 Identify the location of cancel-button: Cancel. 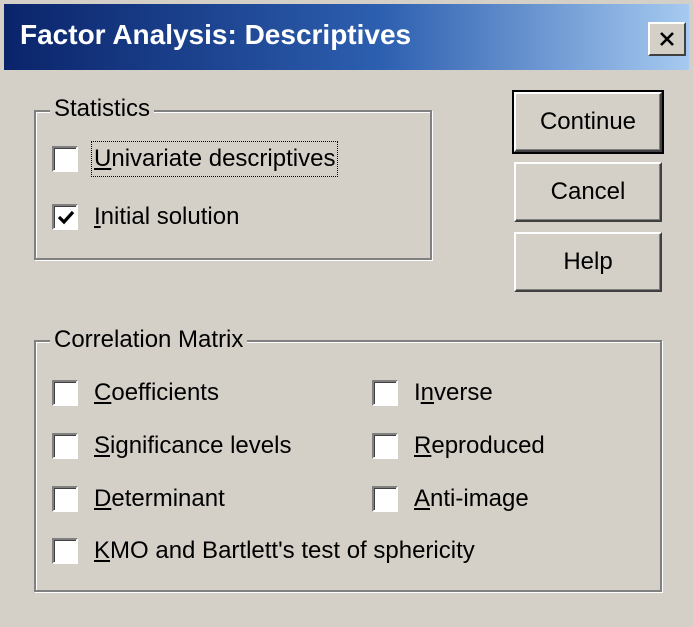
(588, 192).